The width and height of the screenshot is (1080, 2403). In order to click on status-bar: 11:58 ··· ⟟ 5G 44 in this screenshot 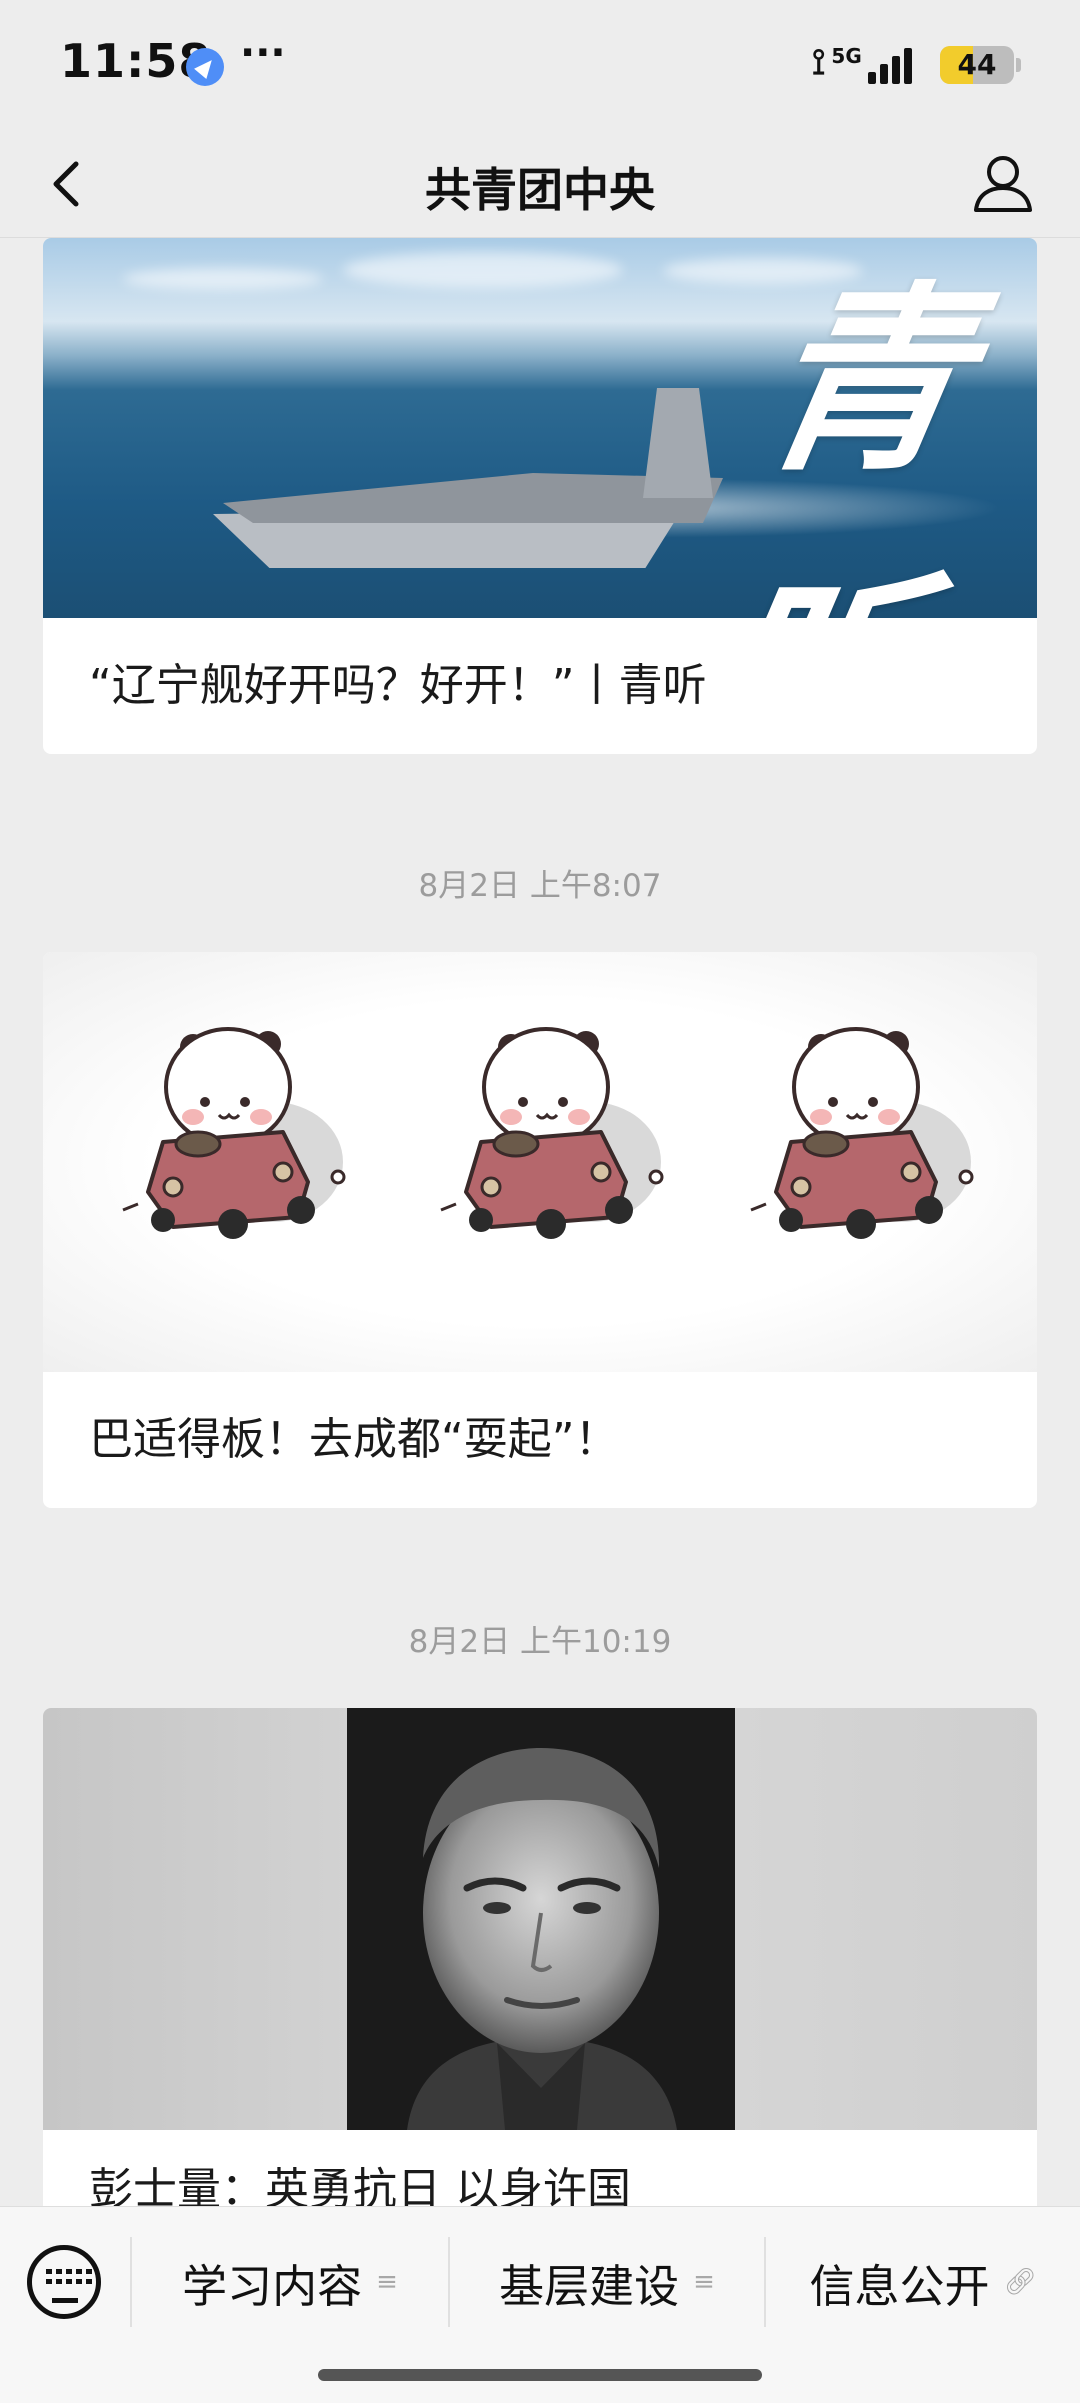, I will do `click(540, 65)`.